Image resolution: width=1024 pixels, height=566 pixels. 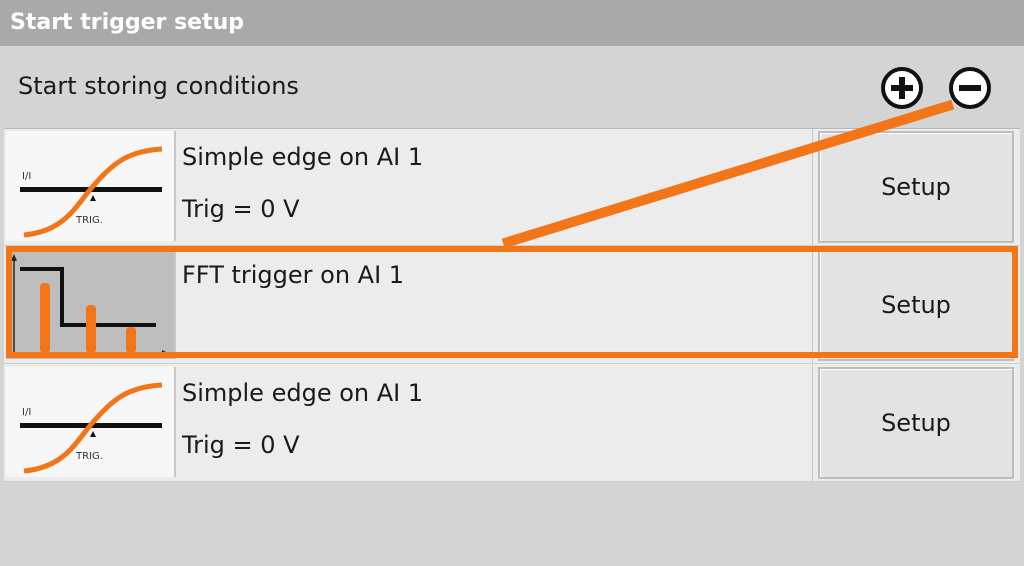 I want to click on fft-trigger-icon, so click(x=91, y=304).